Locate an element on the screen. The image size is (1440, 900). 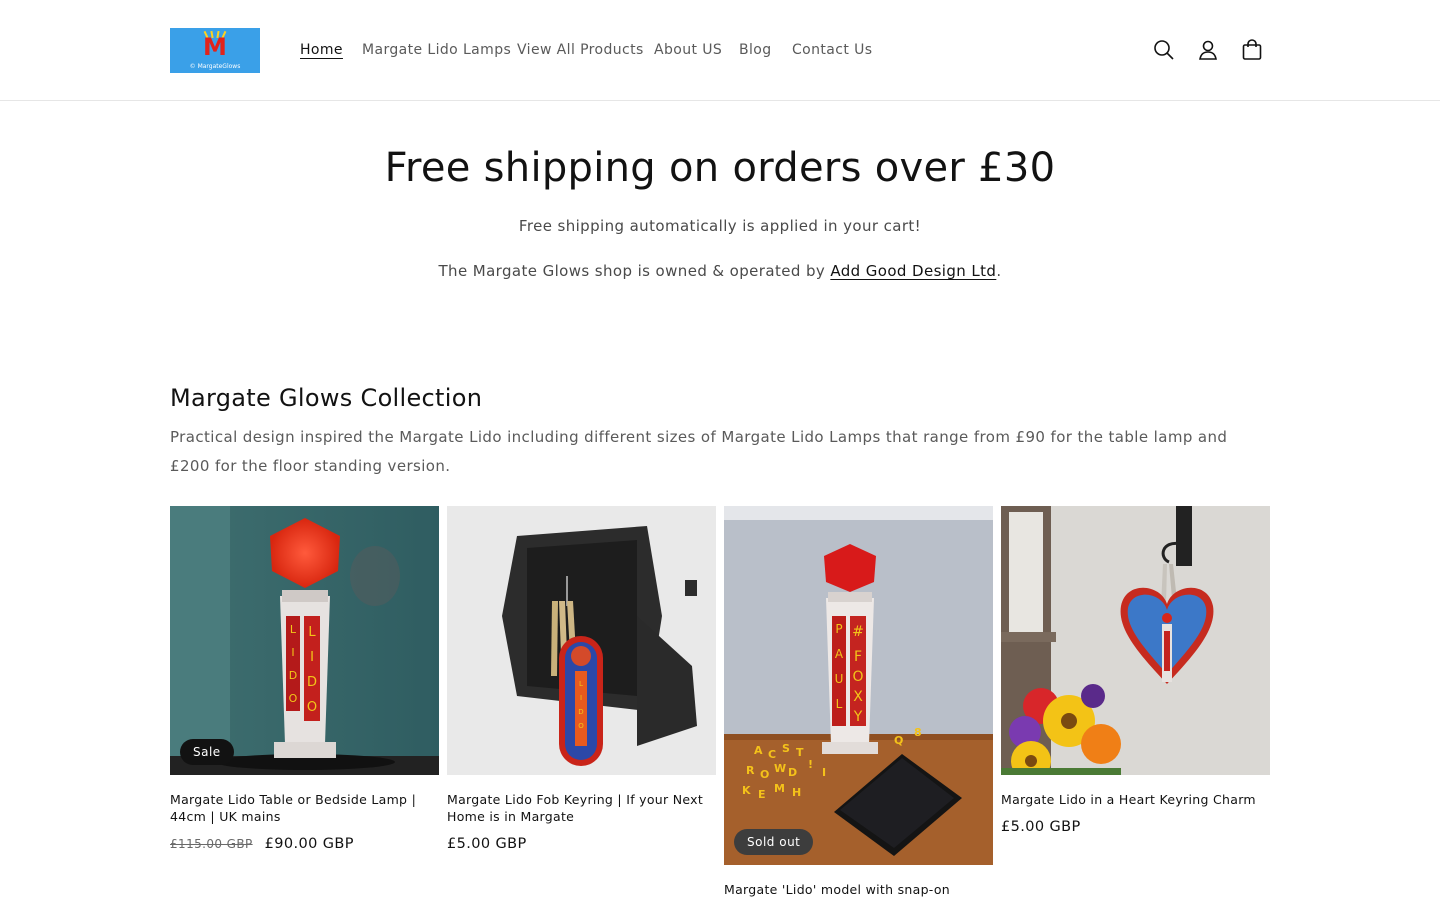
product-title: Margate Lido in a Heart Keyring Charm is located at coordinates (1135, 799).